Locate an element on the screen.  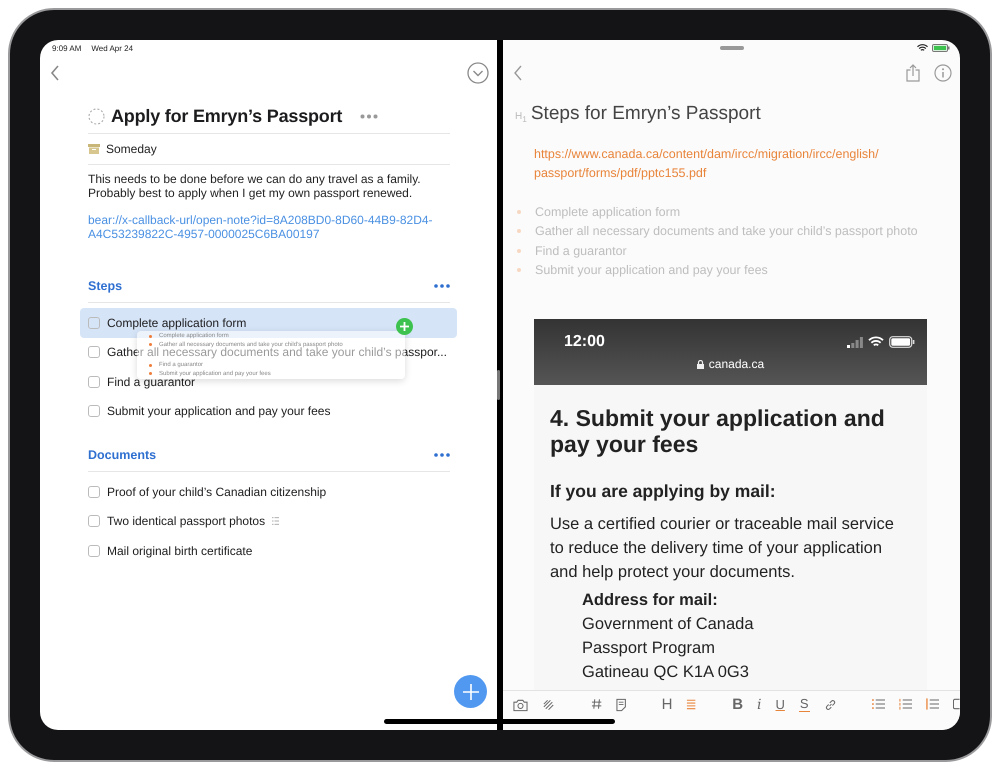
bullet-item: Submit your application and pay your fees is located at coordinates (651, 270).